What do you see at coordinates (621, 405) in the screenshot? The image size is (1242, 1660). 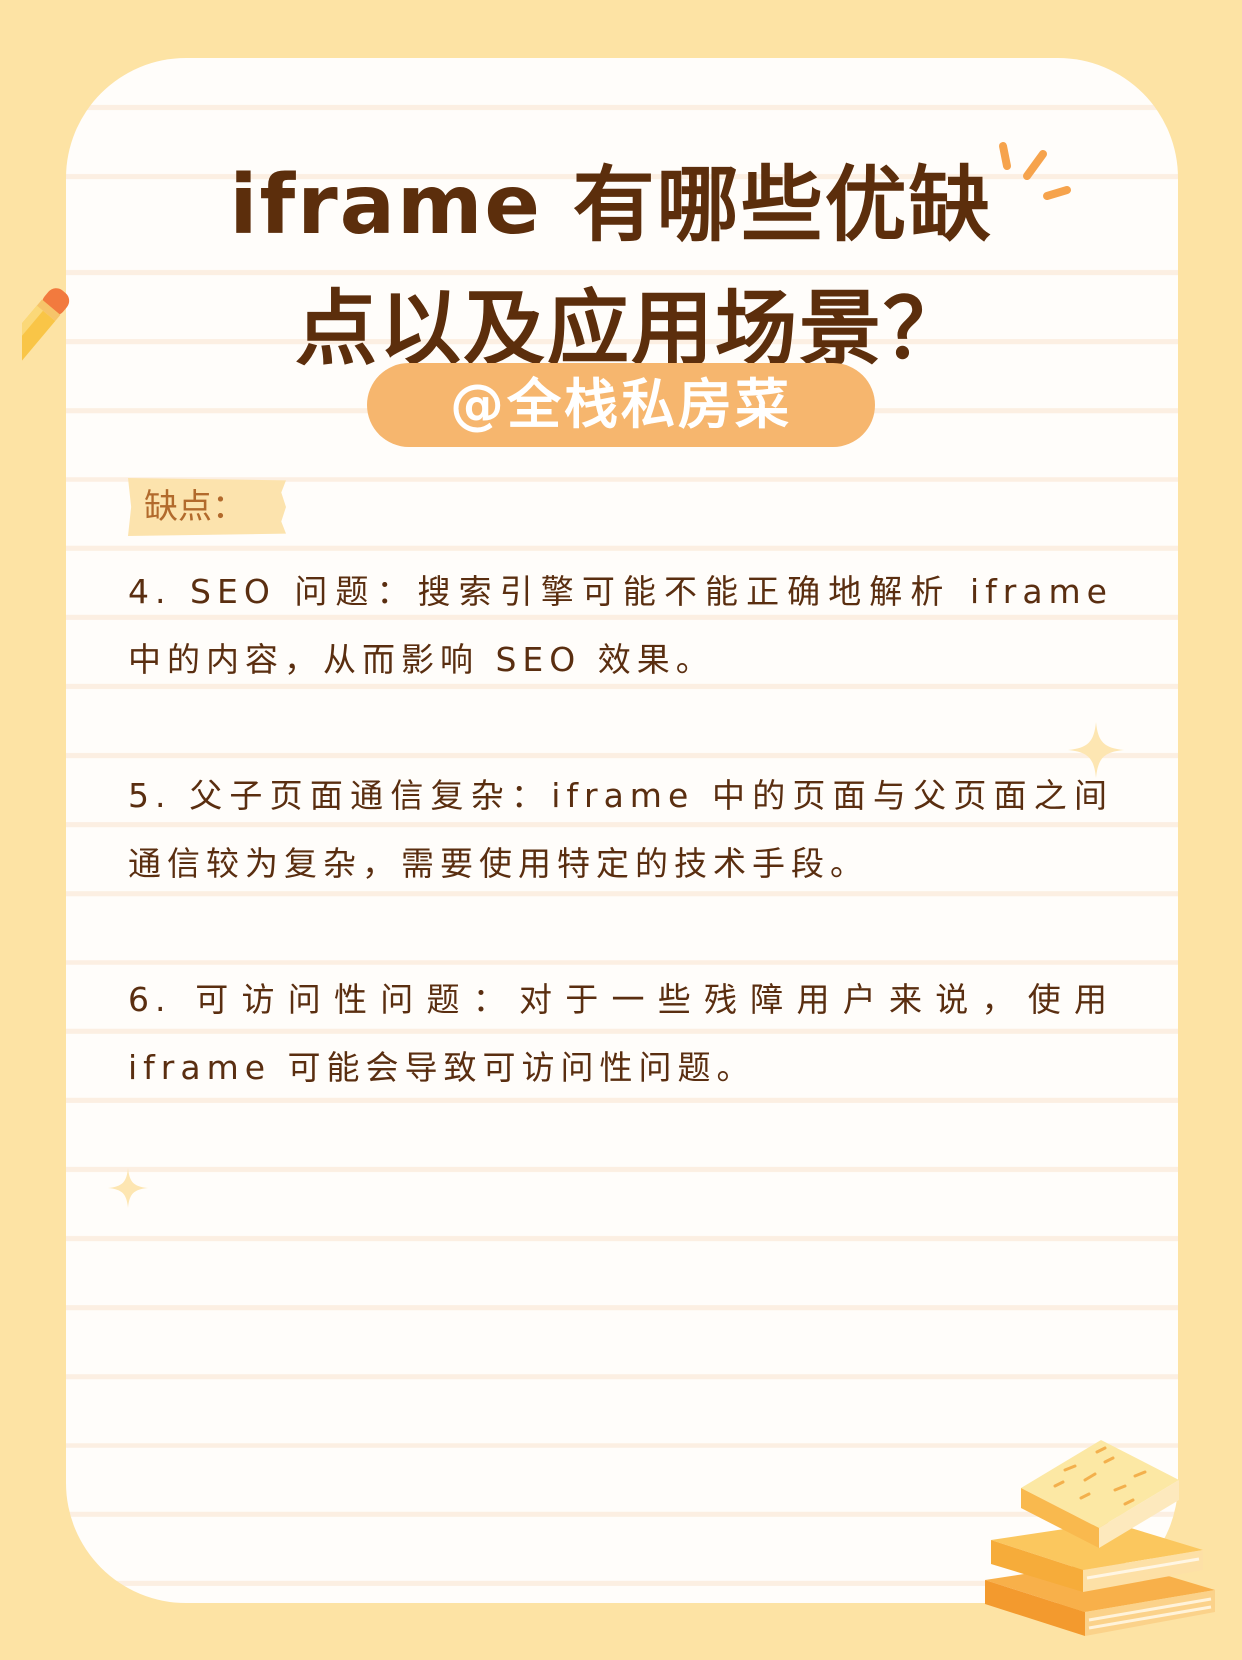 I see `author-badge: @全栈私房菜` at bounding box center [621, 405].